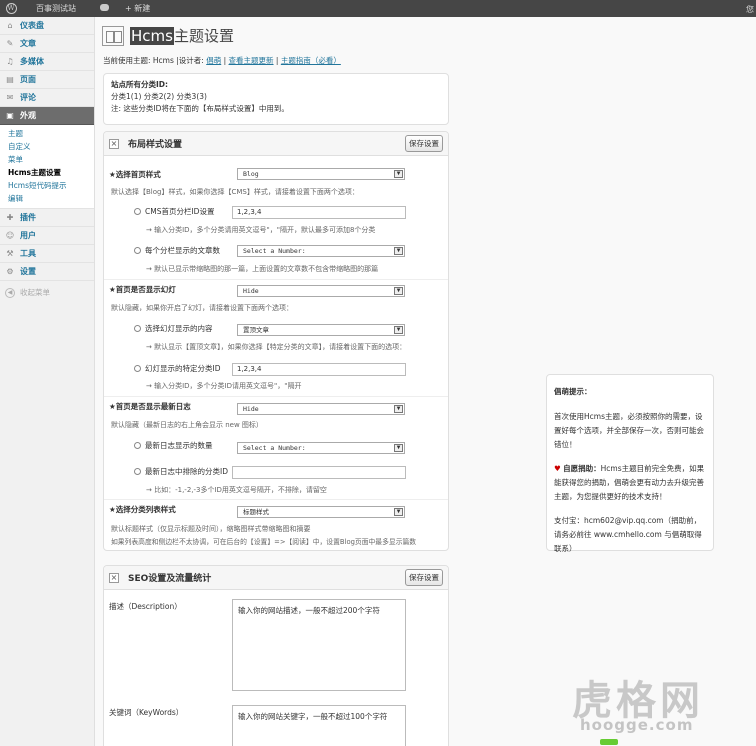 This screenshot has width=756, height=746. I want to click on watermark-badge, so click(609, 742).